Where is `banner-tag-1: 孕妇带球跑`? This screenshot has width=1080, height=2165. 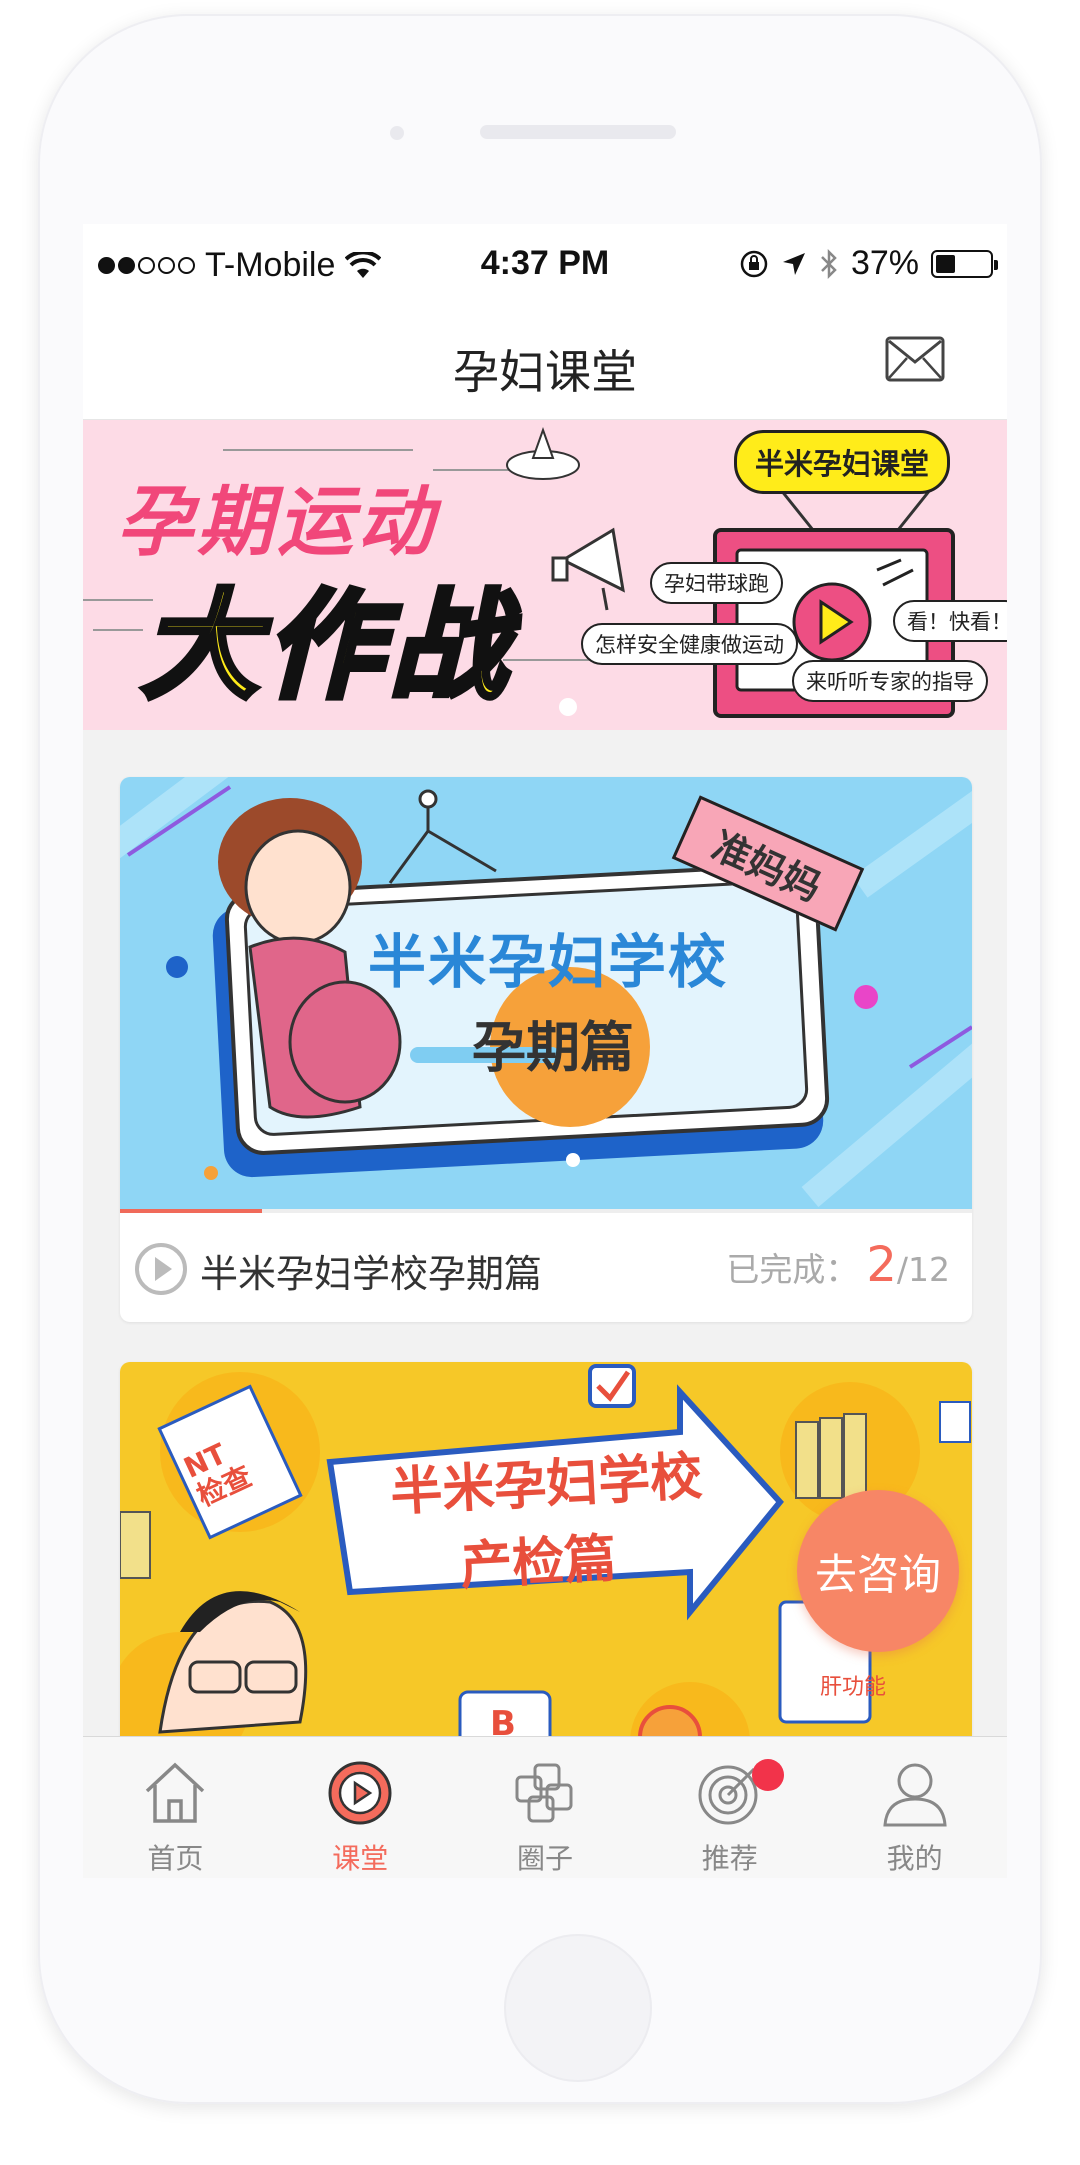 banner-tag-1: 孕妇带球跑 is located at coordinates (716, 583).